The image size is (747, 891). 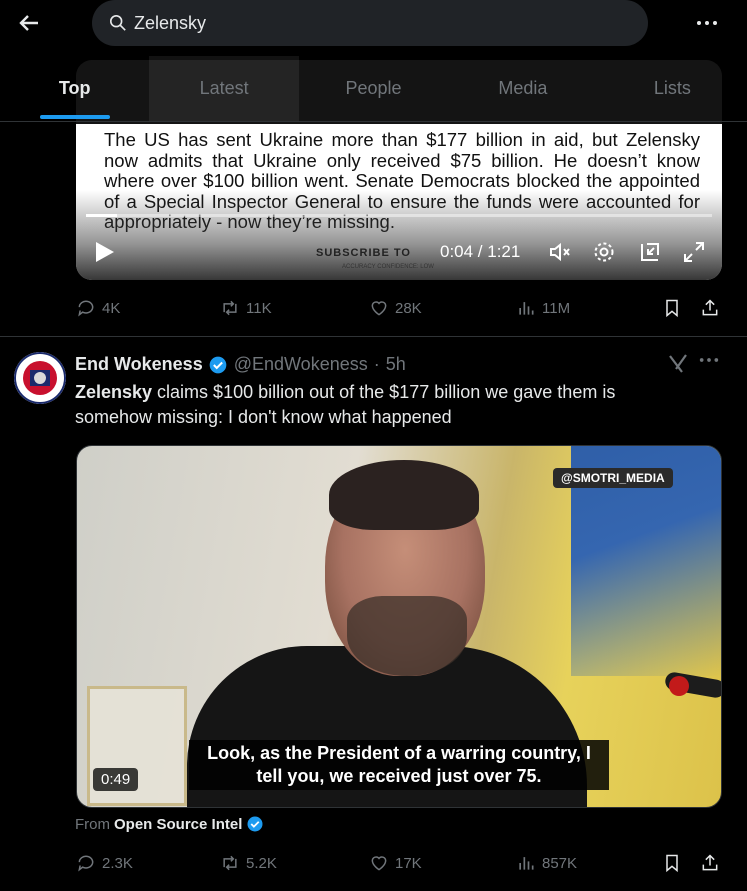 I want to click on like-button: 17K, so click(x=395, y=863).